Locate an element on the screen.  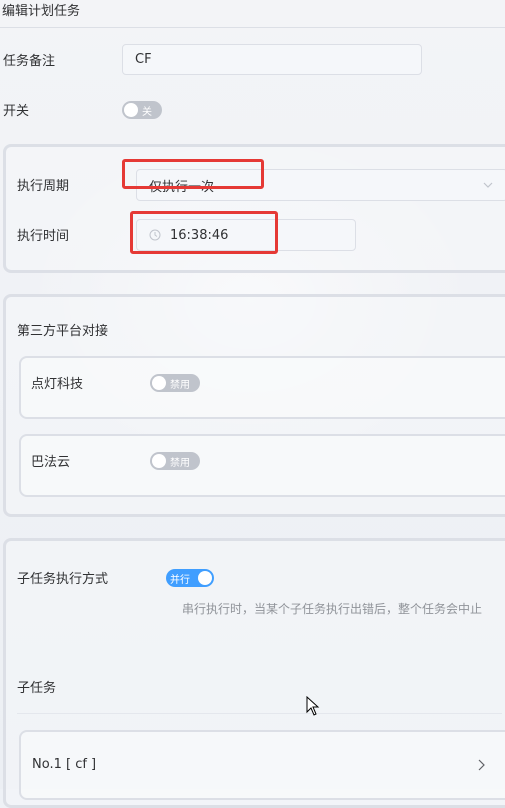
subtask-list-title: 子任务 is located at coordinates (37, 688).